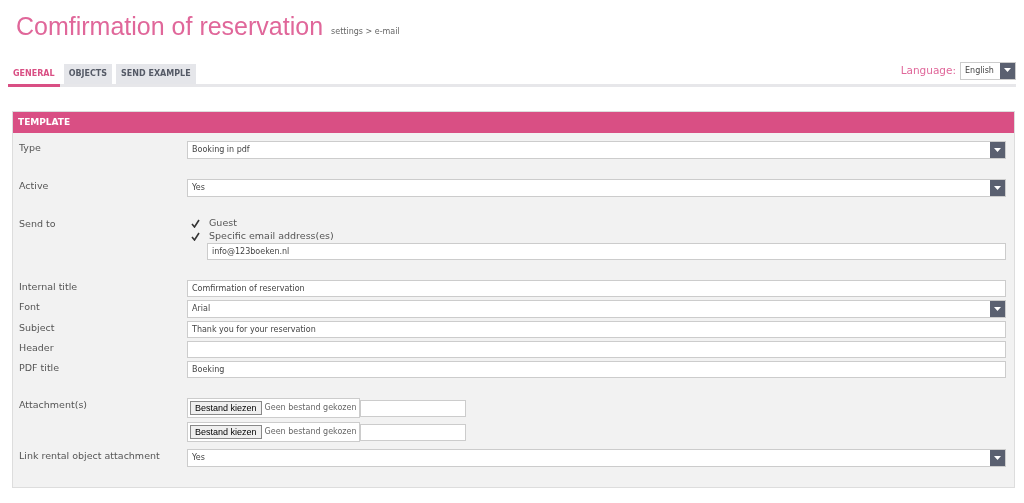  Describe the element at coordinates (53, 405) in the screenshot. I see `field-label: Attachment(s)` at that location.